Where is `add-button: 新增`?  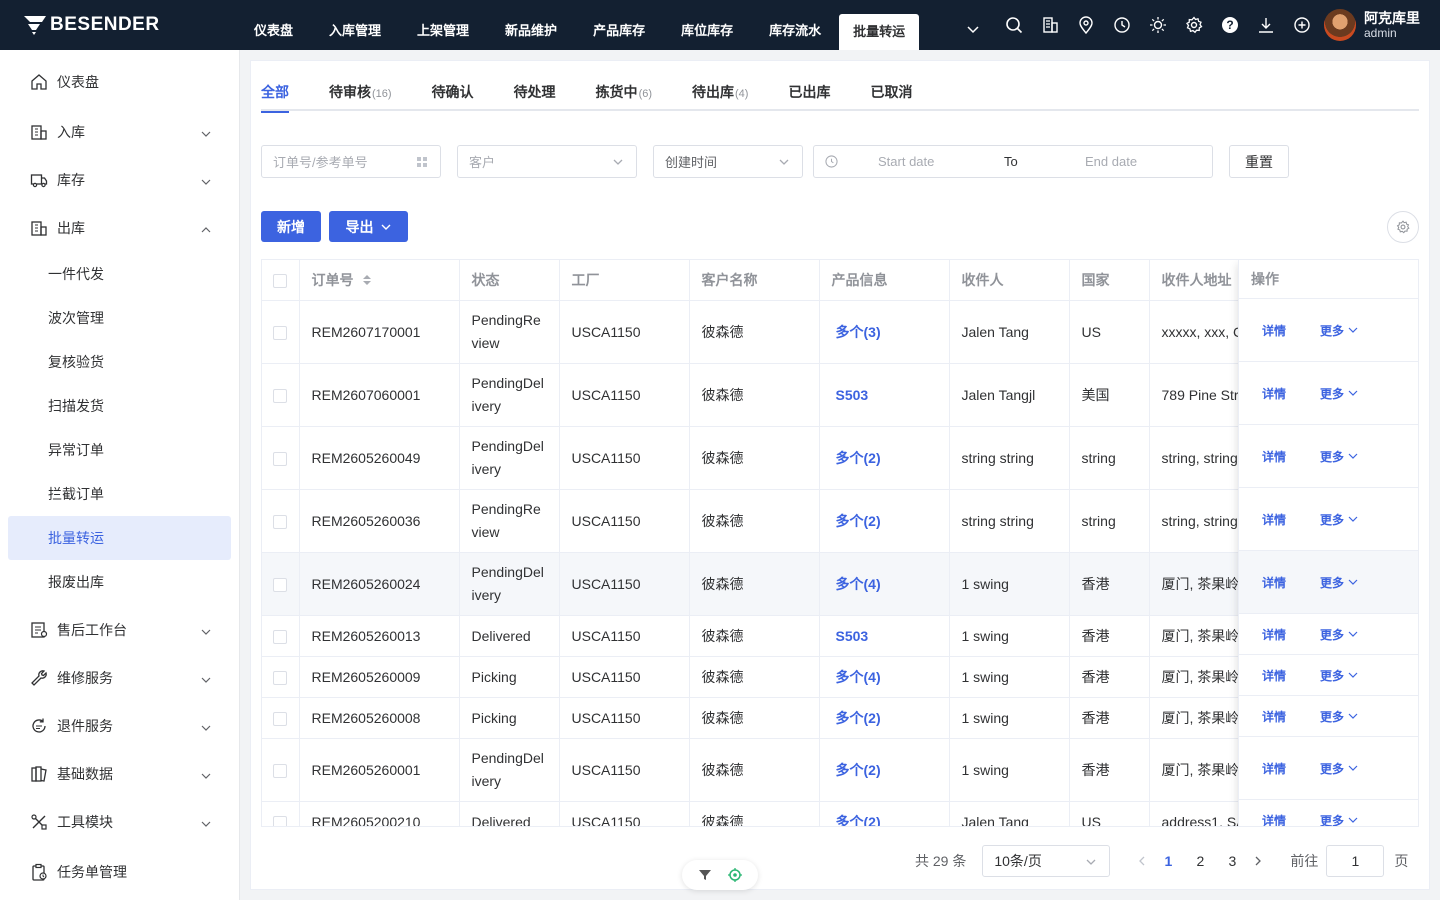 add-button: 新增 is located at coordinates (291, 226).